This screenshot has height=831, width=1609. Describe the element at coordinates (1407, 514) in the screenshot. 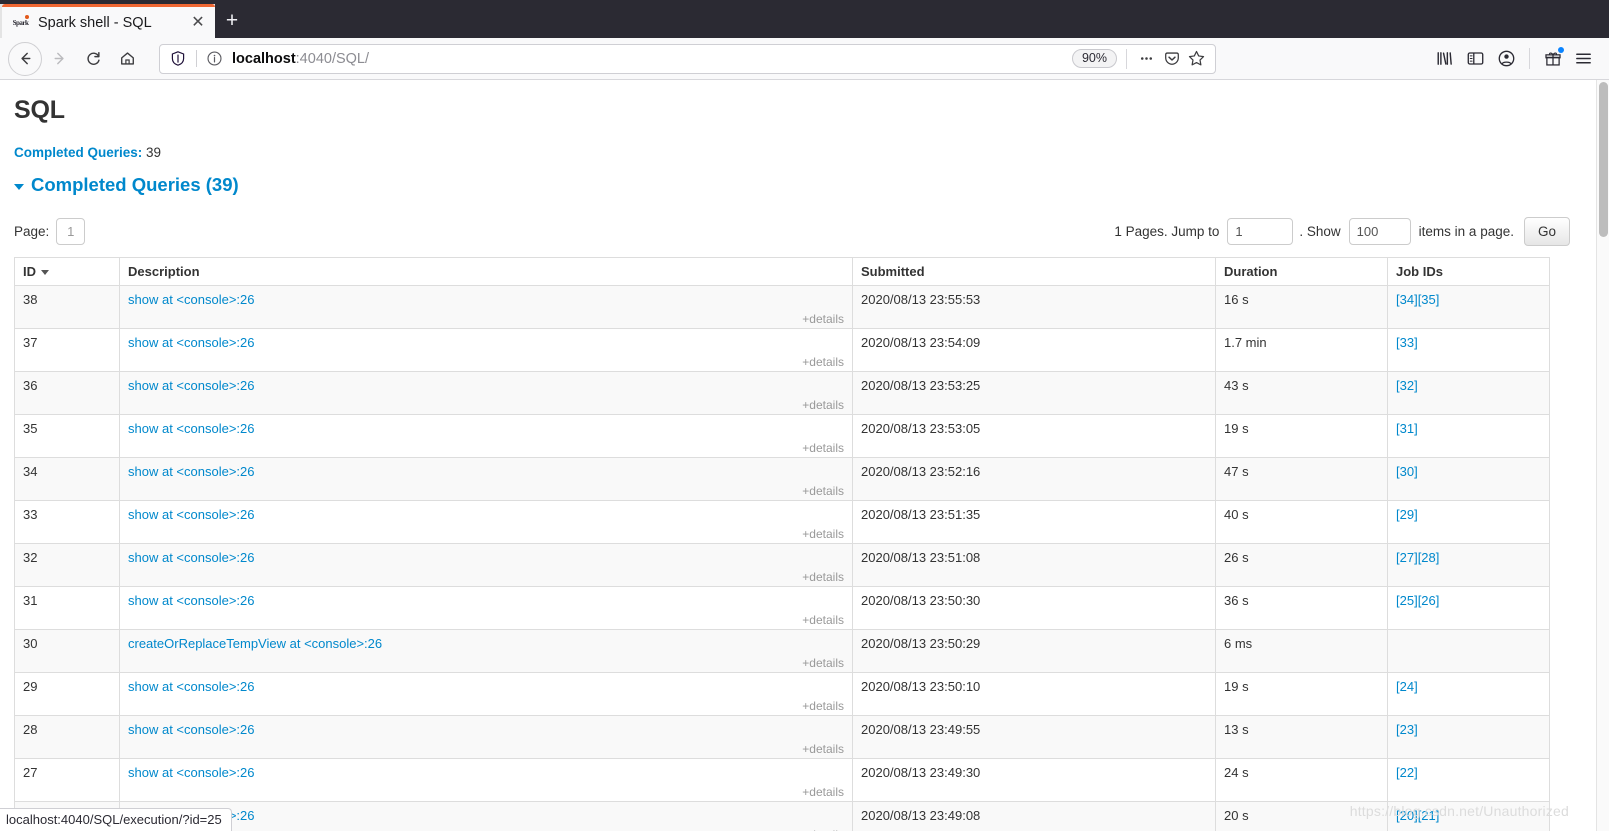

I see `job-id-link: [29]` at that location.